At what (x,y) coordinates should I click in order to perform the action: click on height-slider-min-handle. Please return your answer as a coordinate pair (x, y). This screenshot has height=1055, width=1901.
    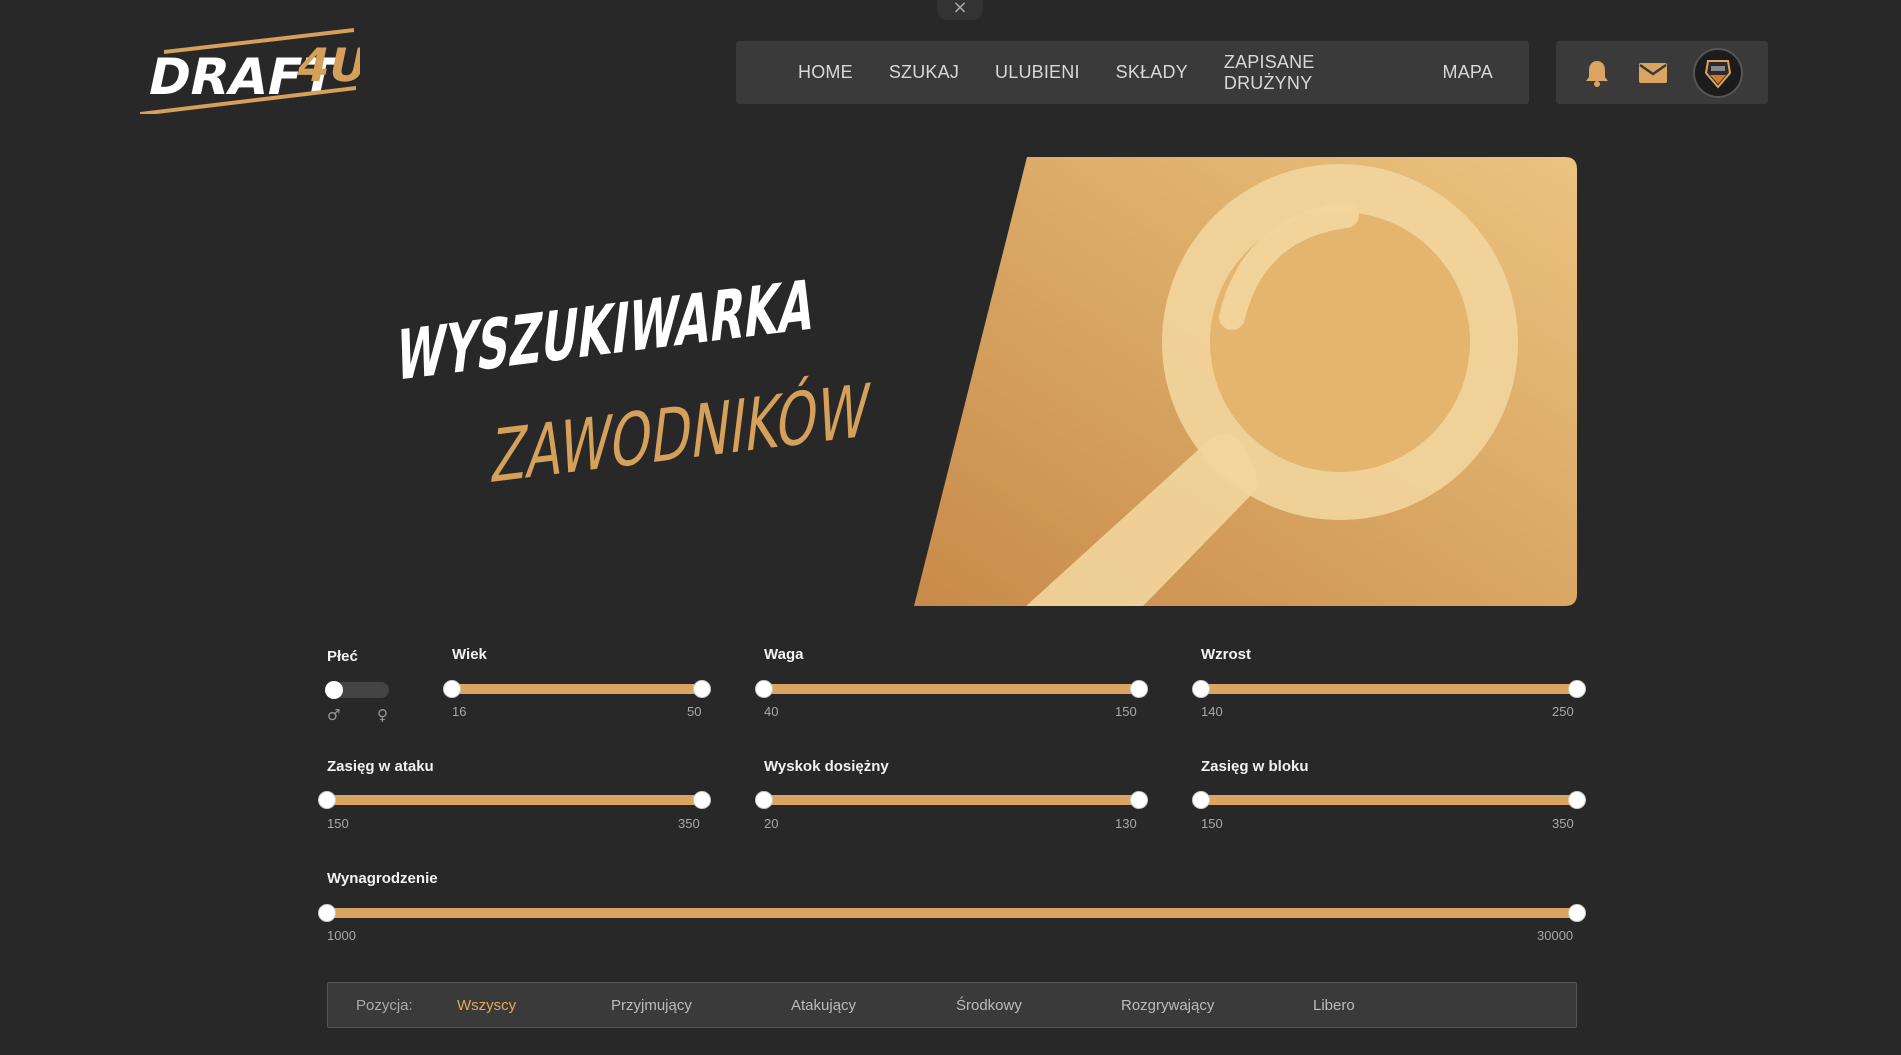
    Looking at the image, I should click on (1201, 689).